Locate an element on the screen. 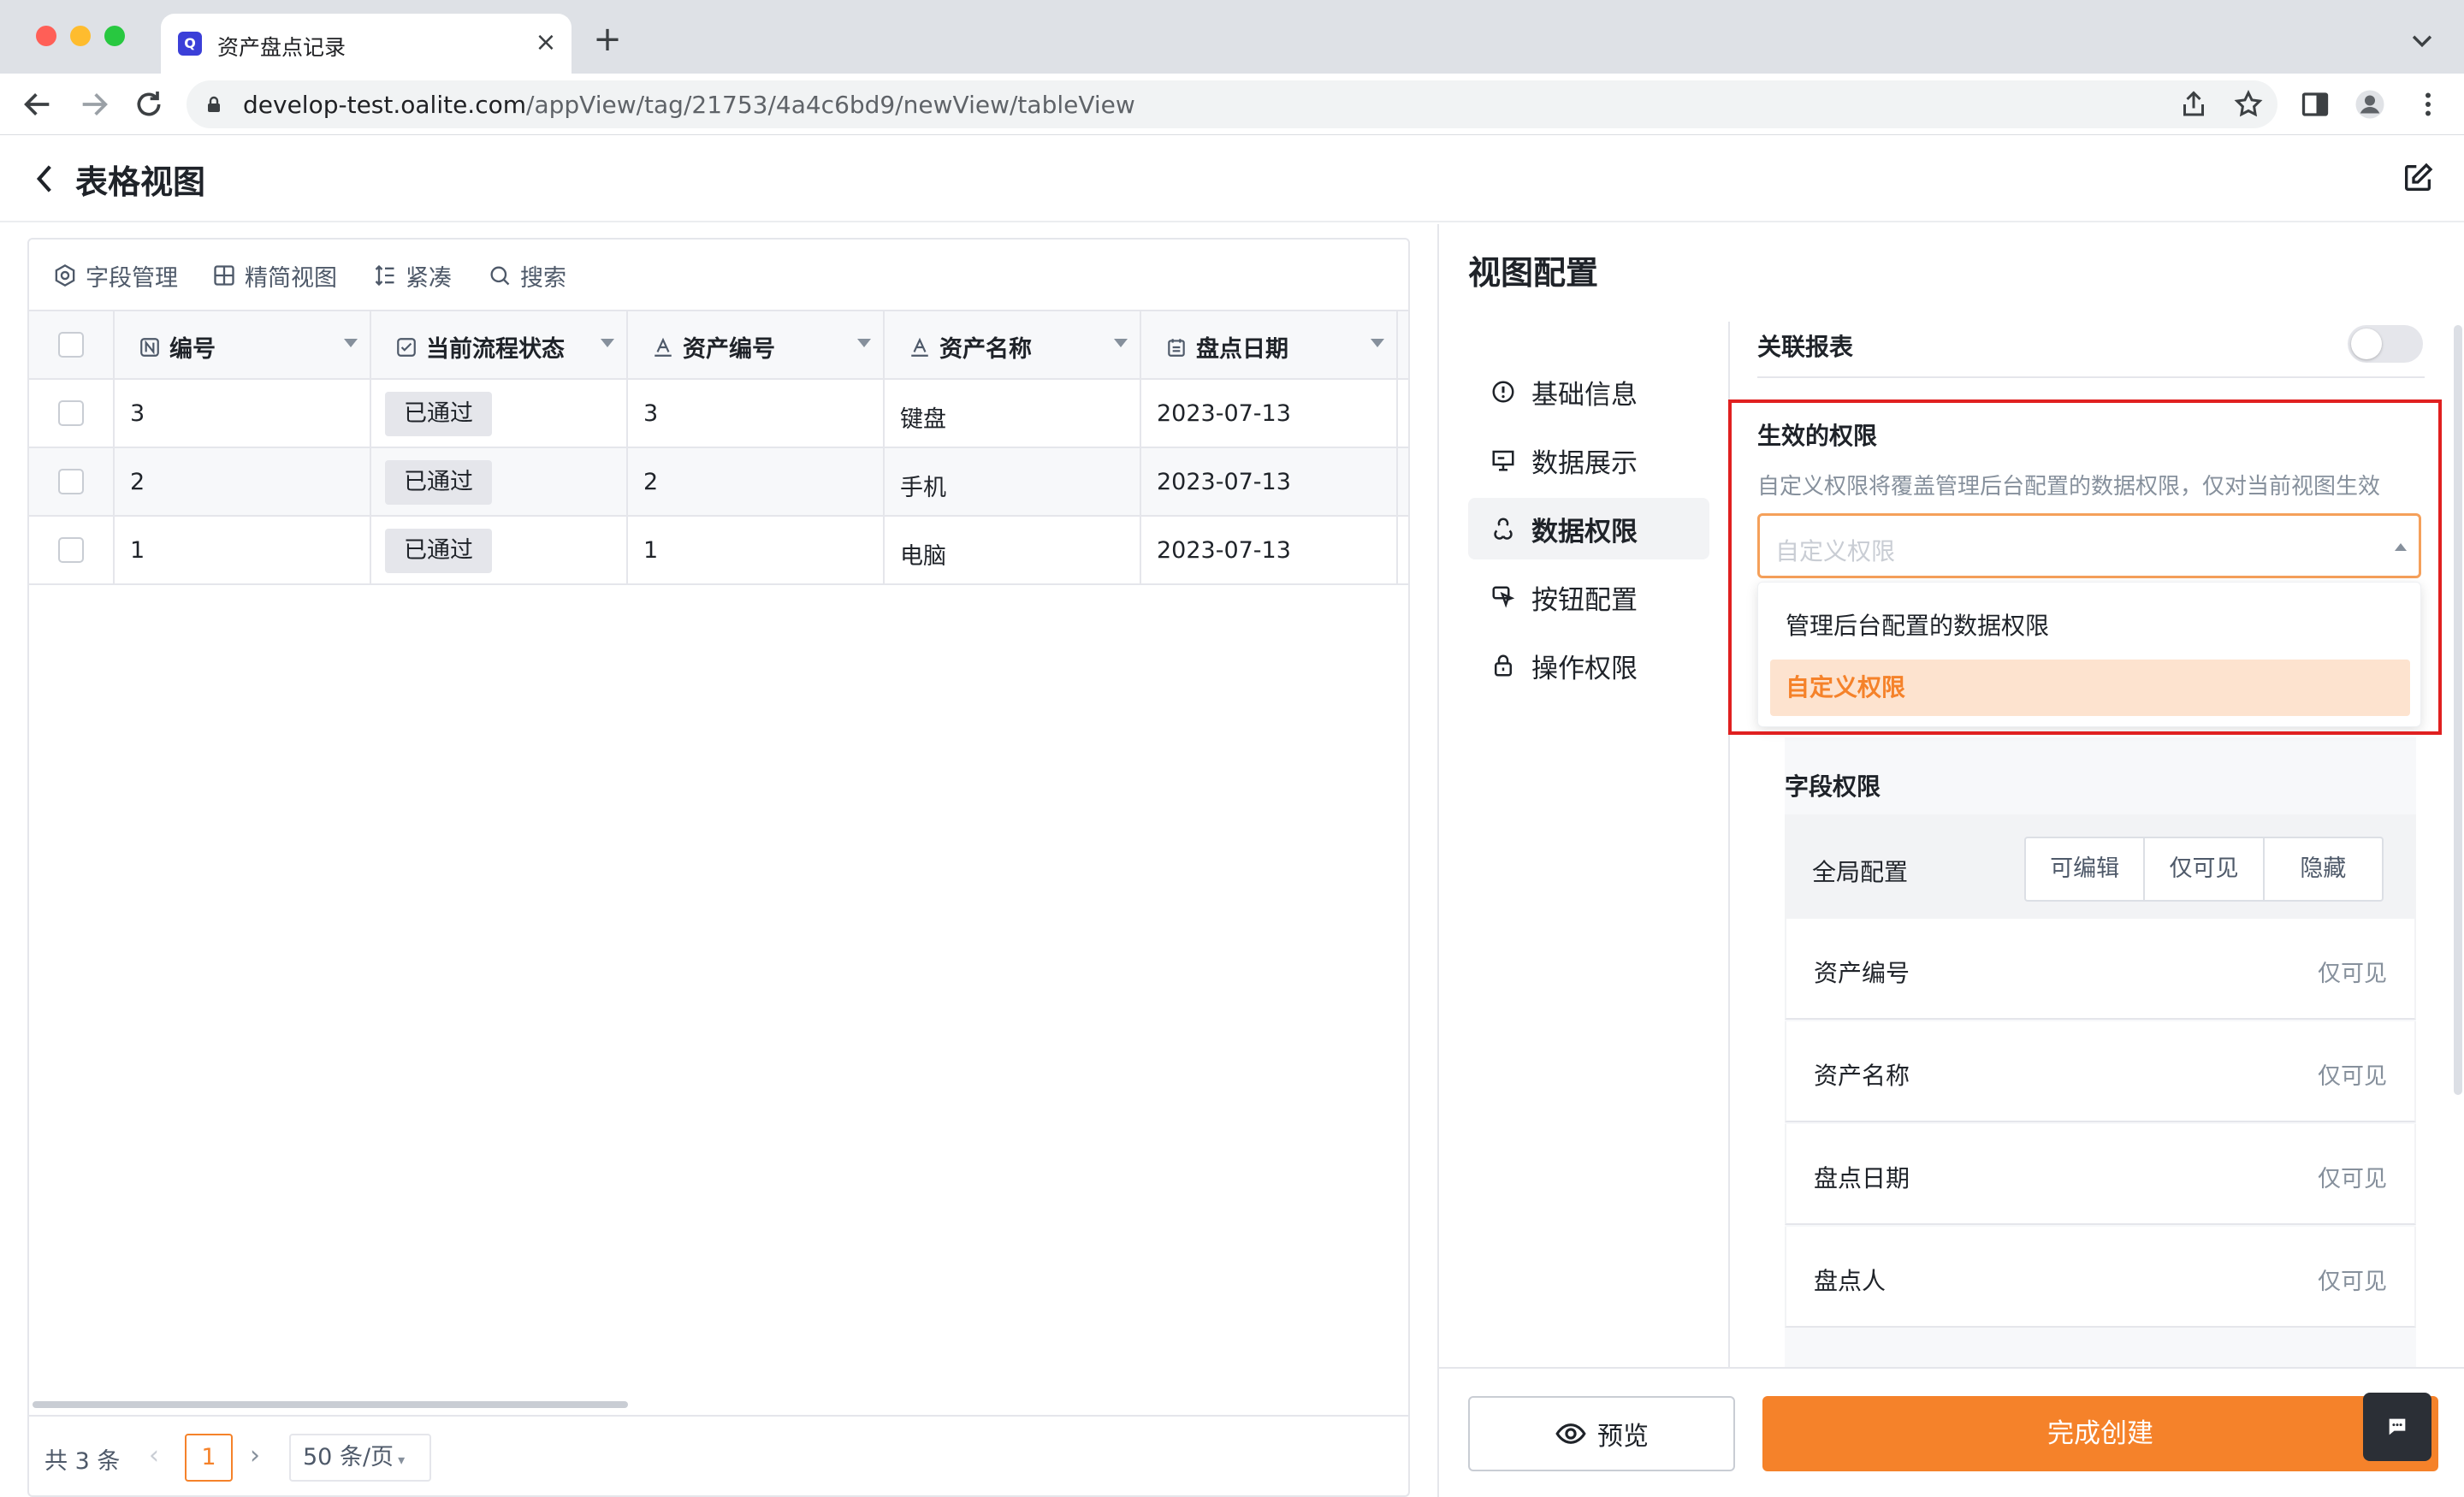 The height and width of the screenshot is (1497, 2464). line-height-icon is located at coordinates (384, 275).